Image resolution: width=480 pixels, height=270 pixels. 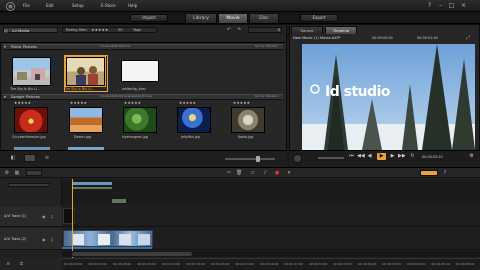 What do you see at coordinates (429, 5) in the screenshot?
I see `help-icon: ?` at bounding box center [429, 5].